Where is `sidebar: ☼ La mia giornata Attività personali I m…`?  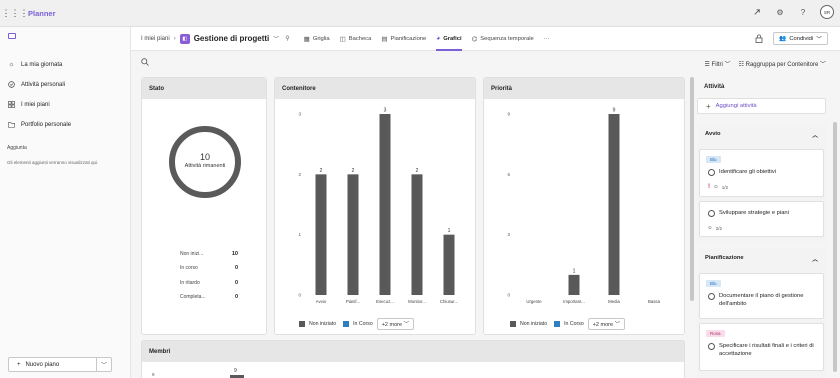 sidebar: ☼ La mia giornata Attività personali I m… is located at coordinates (65, 202).